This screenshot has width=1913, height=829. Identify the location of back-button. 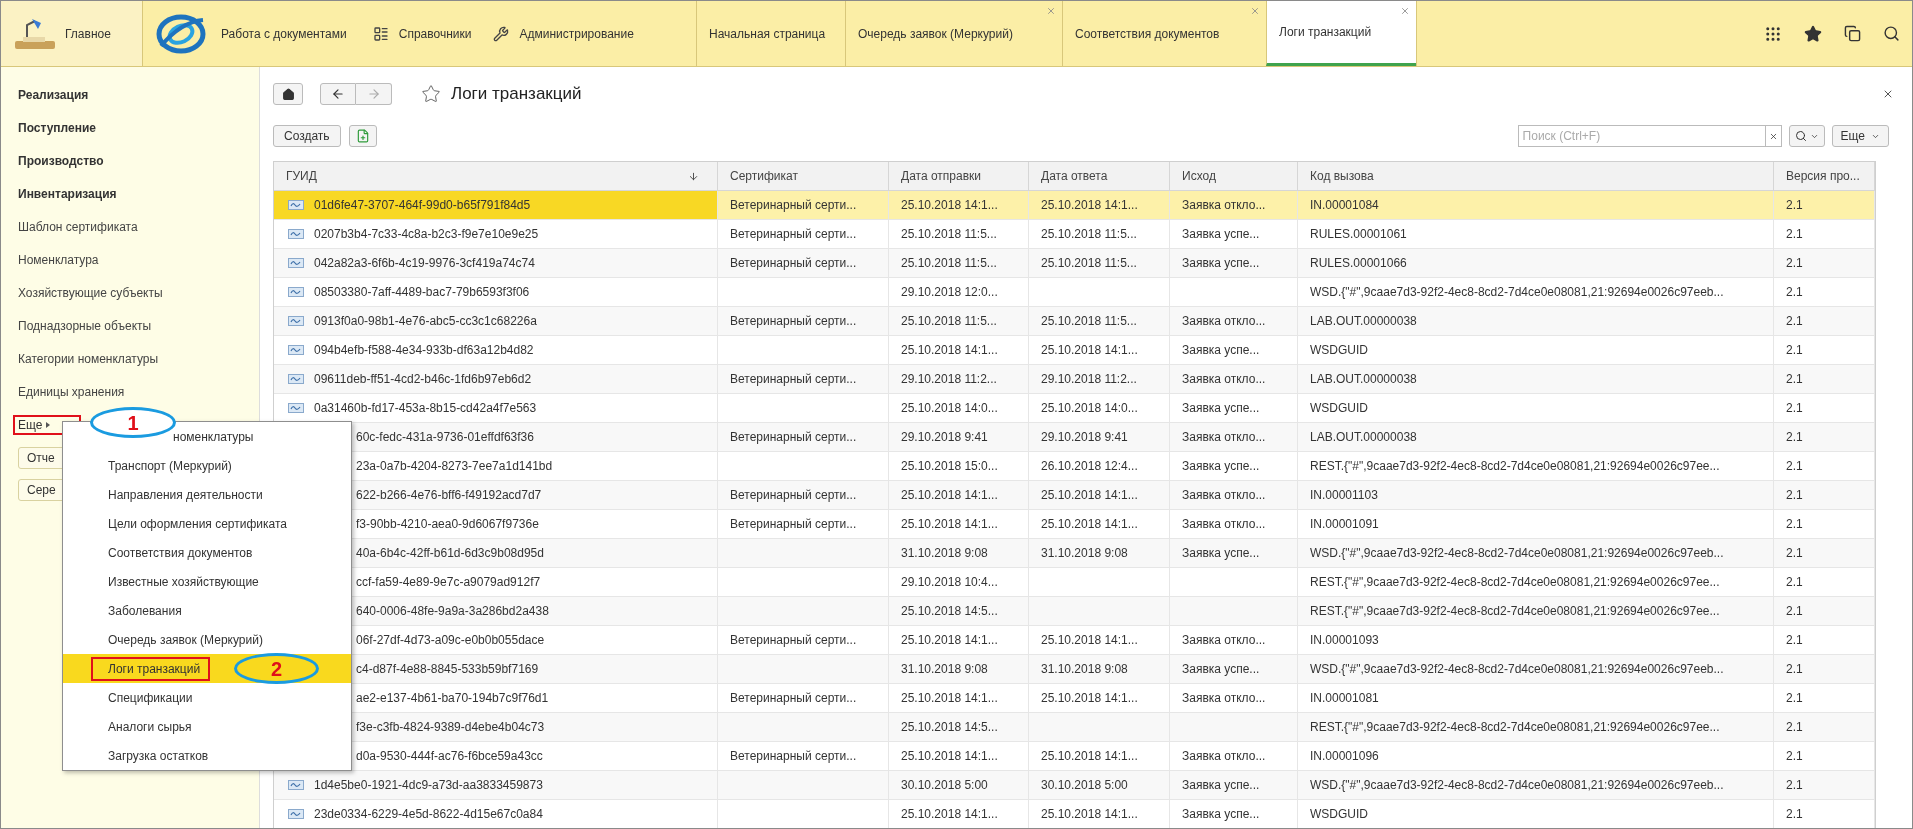
(338, 94).